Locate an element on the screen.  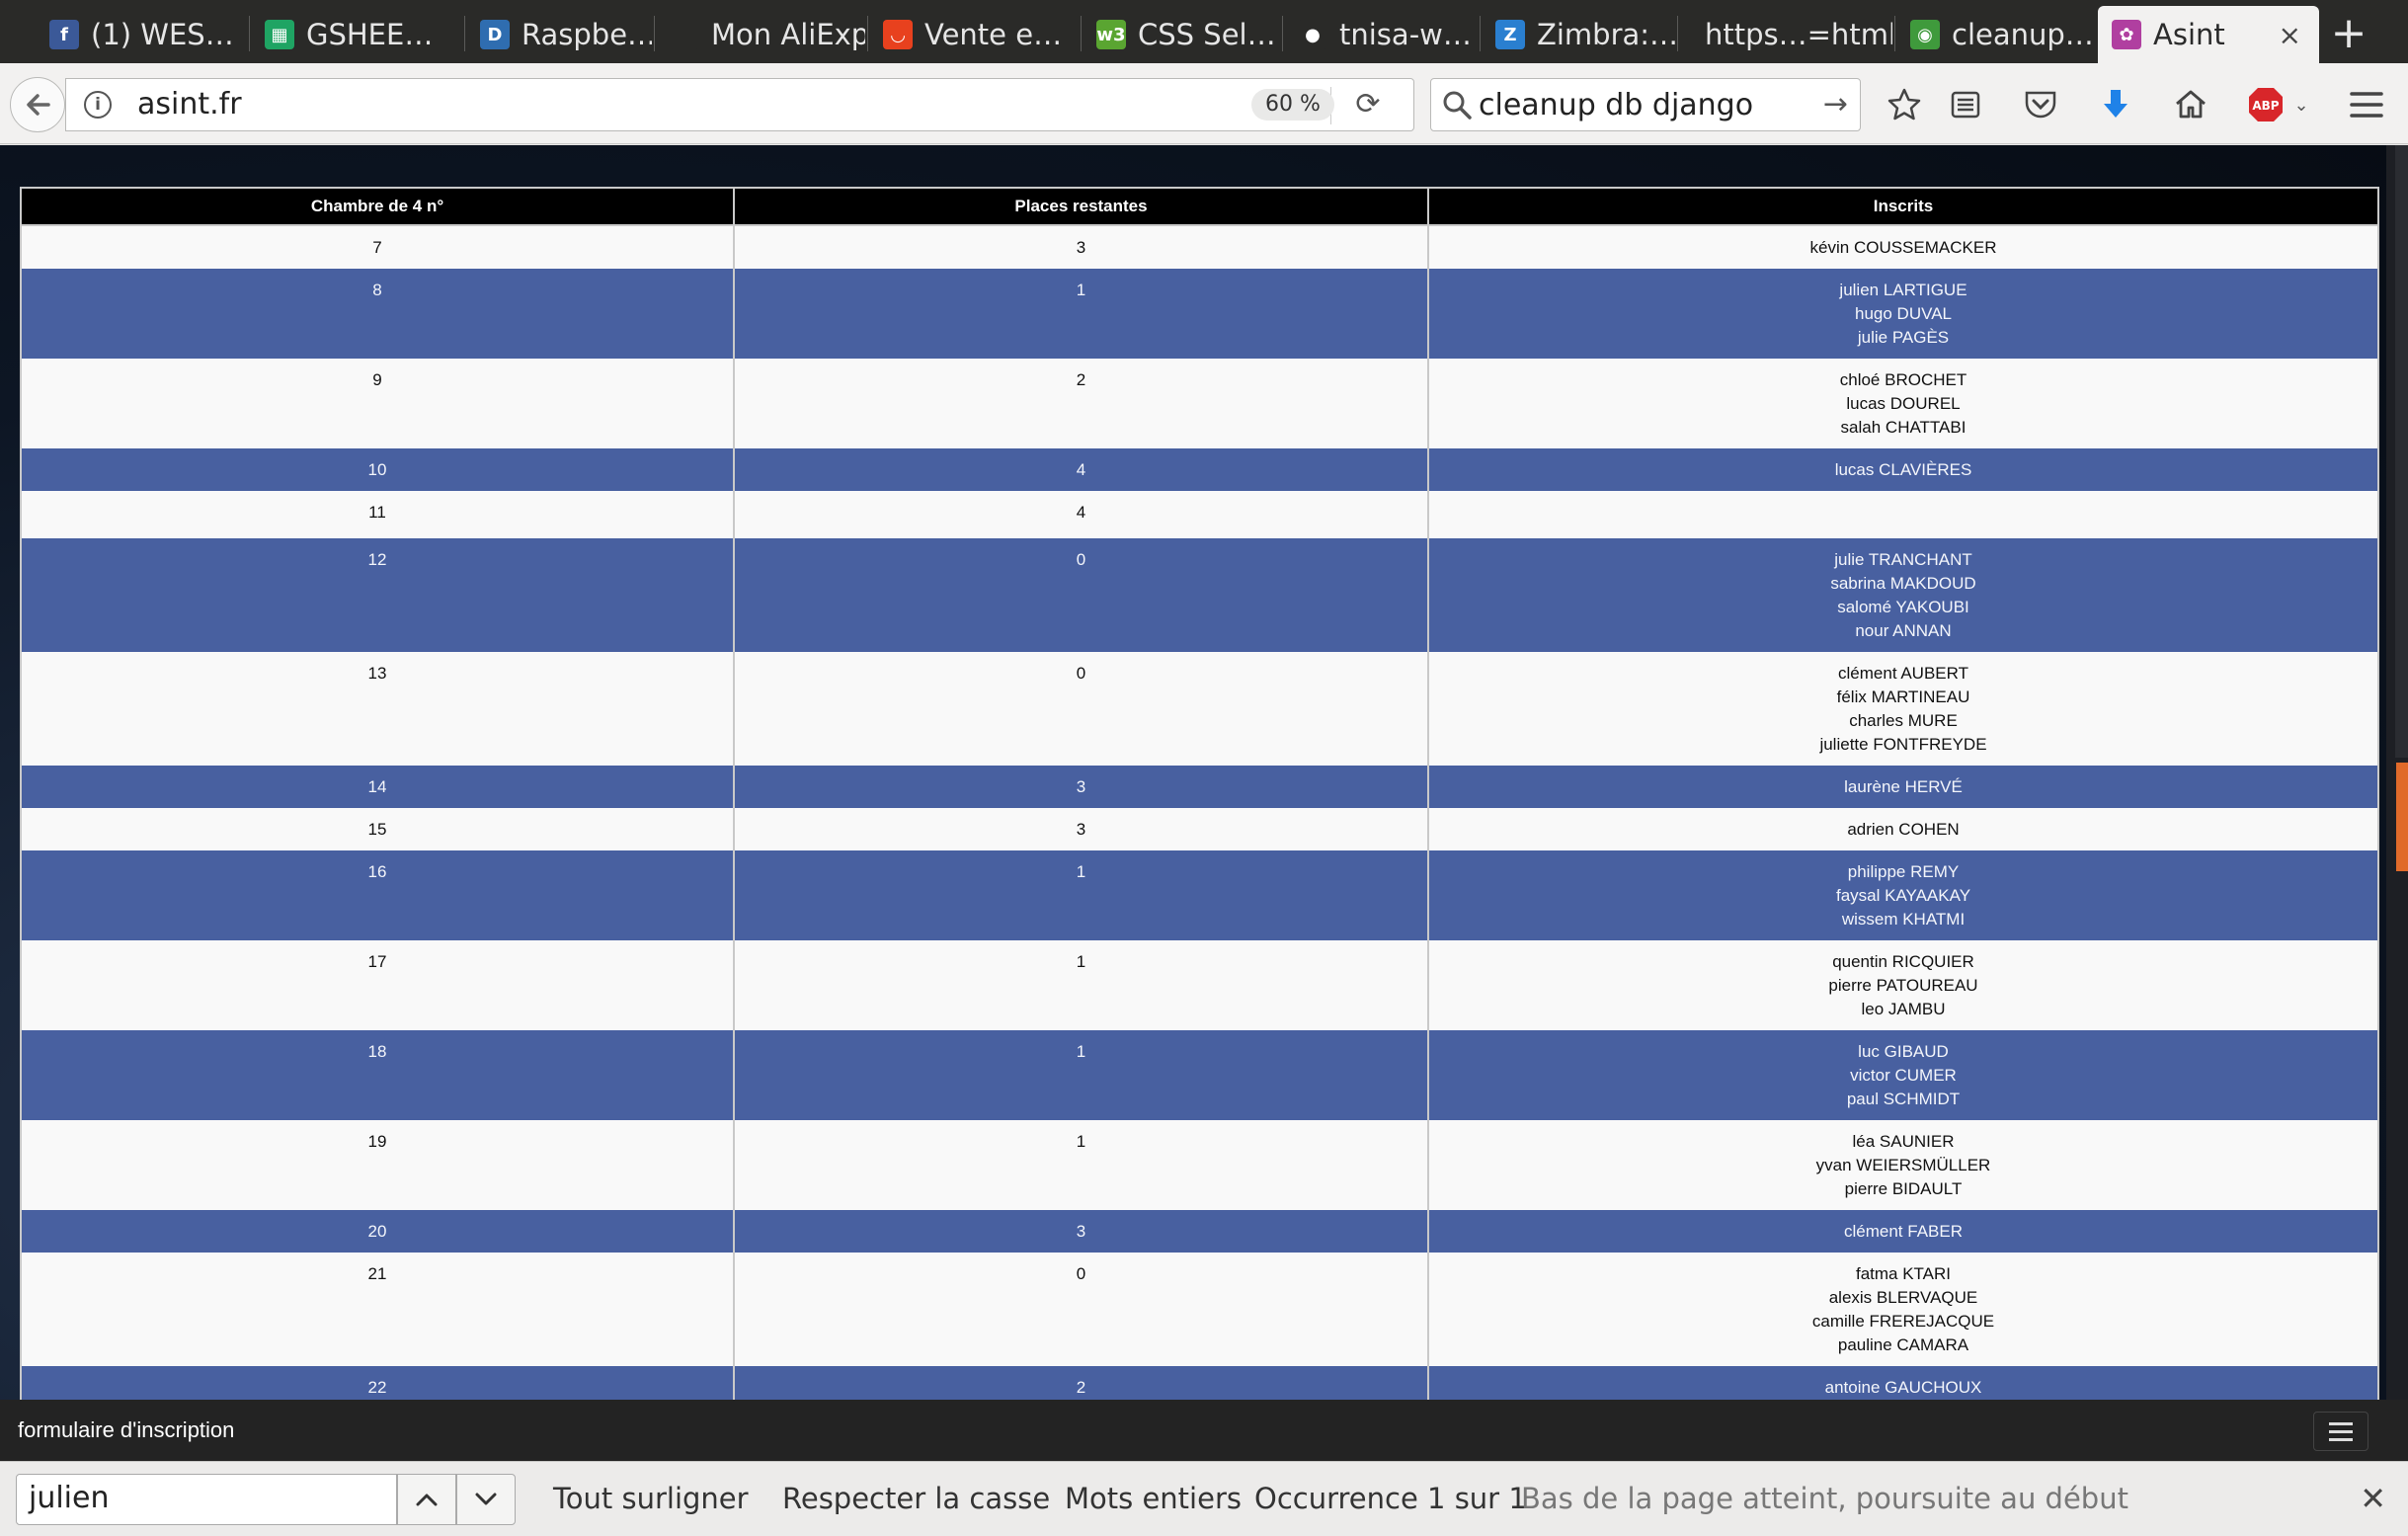
find-close-icon: ✕ is located at coordinates (2373, 1498).